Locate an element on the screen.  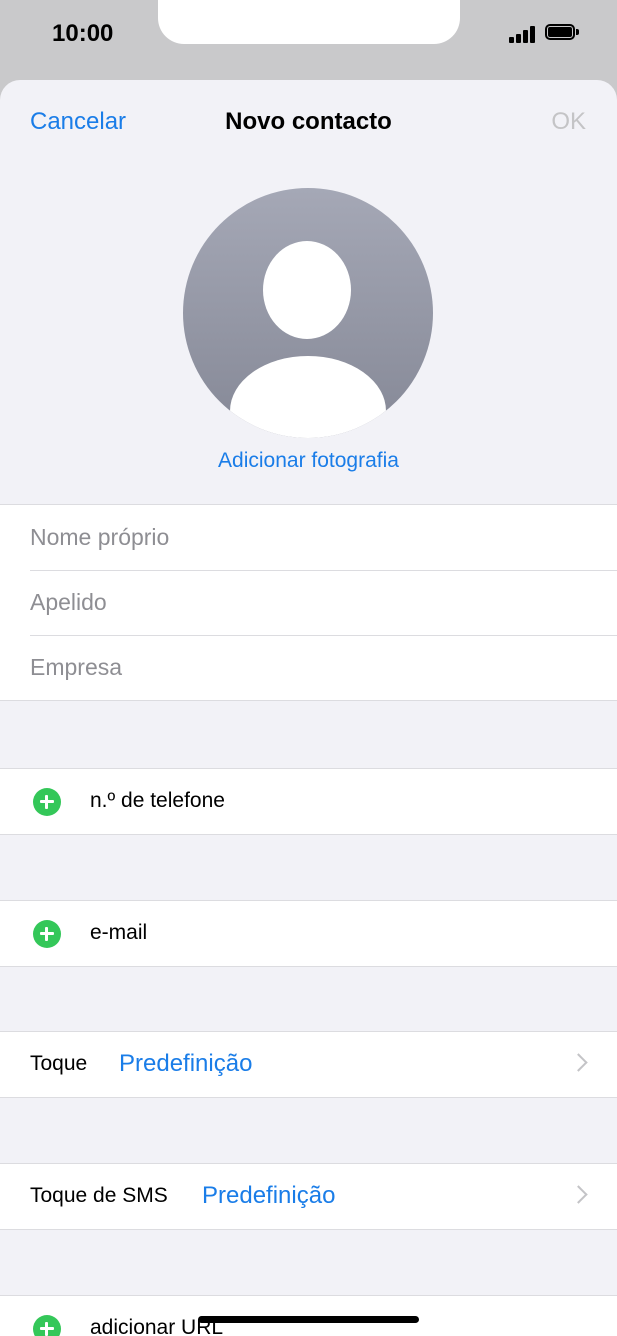
status-time: 10:00 is located at coordinates (83, 33).